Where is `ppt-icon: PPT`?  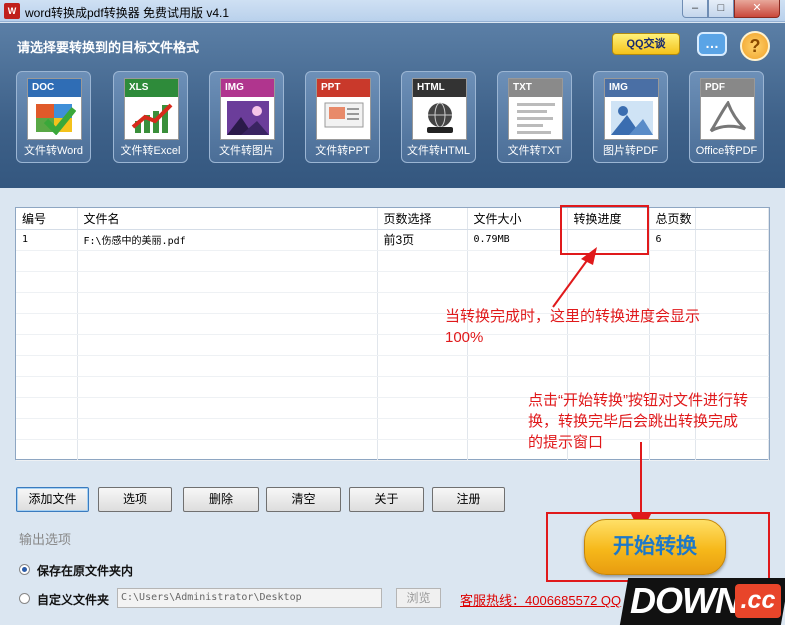 ppt-icon: PPT is located at coordinates (343, 109).